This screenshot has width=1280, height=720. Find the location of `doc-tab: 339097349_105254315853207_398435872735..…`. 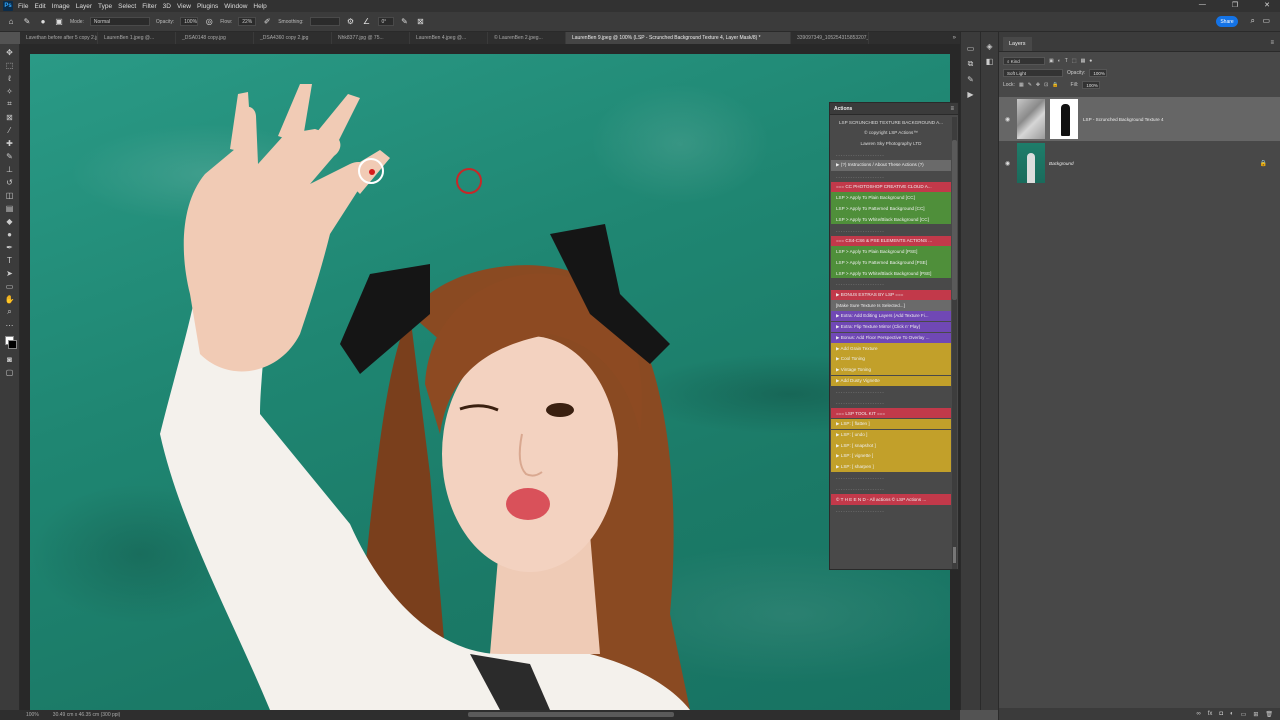

doc-tab: 339097349_105254315853207_398435872735..… is located at coordinates (830, 38).